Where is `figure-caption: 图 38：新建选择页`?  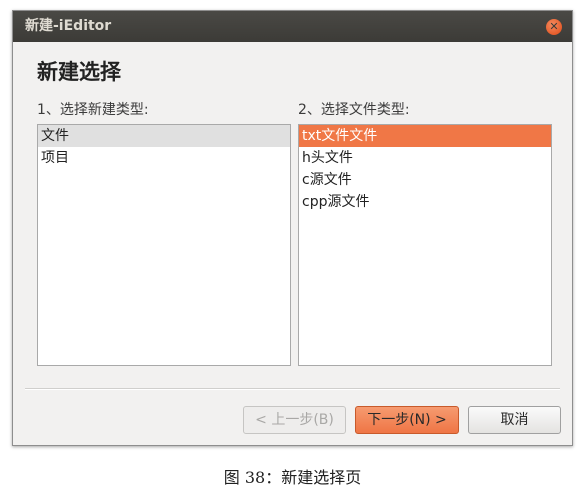 figure-caption: 图 38：新建选择页 is located at coordinates (292, 477).